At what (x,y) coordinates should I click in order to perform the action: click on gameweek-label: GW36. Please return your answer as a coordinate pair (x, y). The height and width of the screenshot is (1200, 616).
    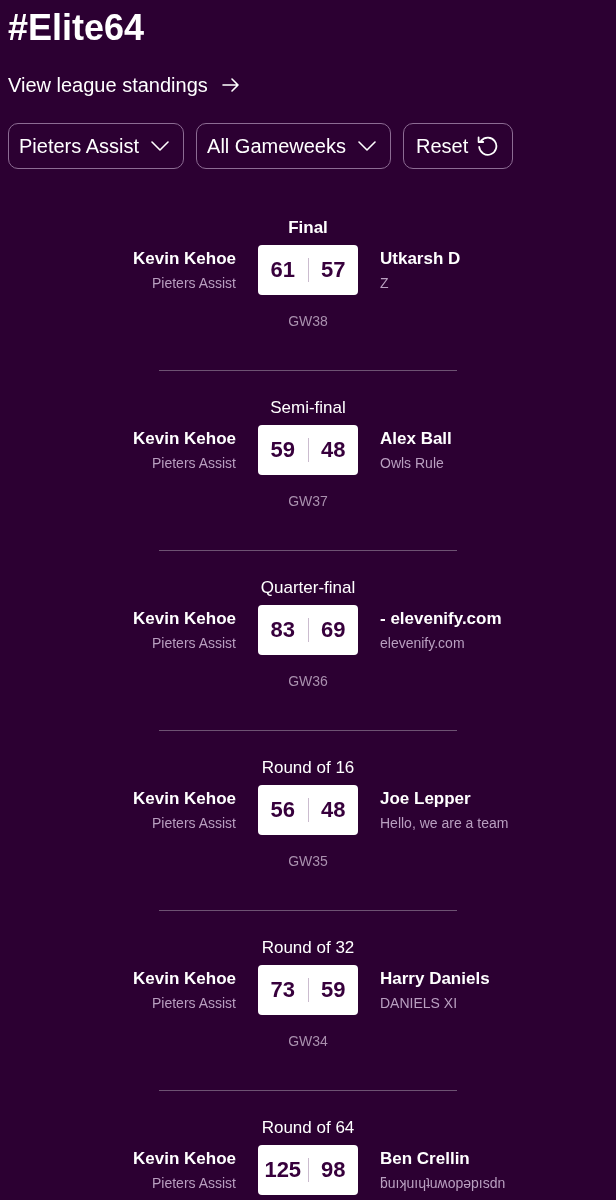
    Looking at the image, I should click on (308, 681).